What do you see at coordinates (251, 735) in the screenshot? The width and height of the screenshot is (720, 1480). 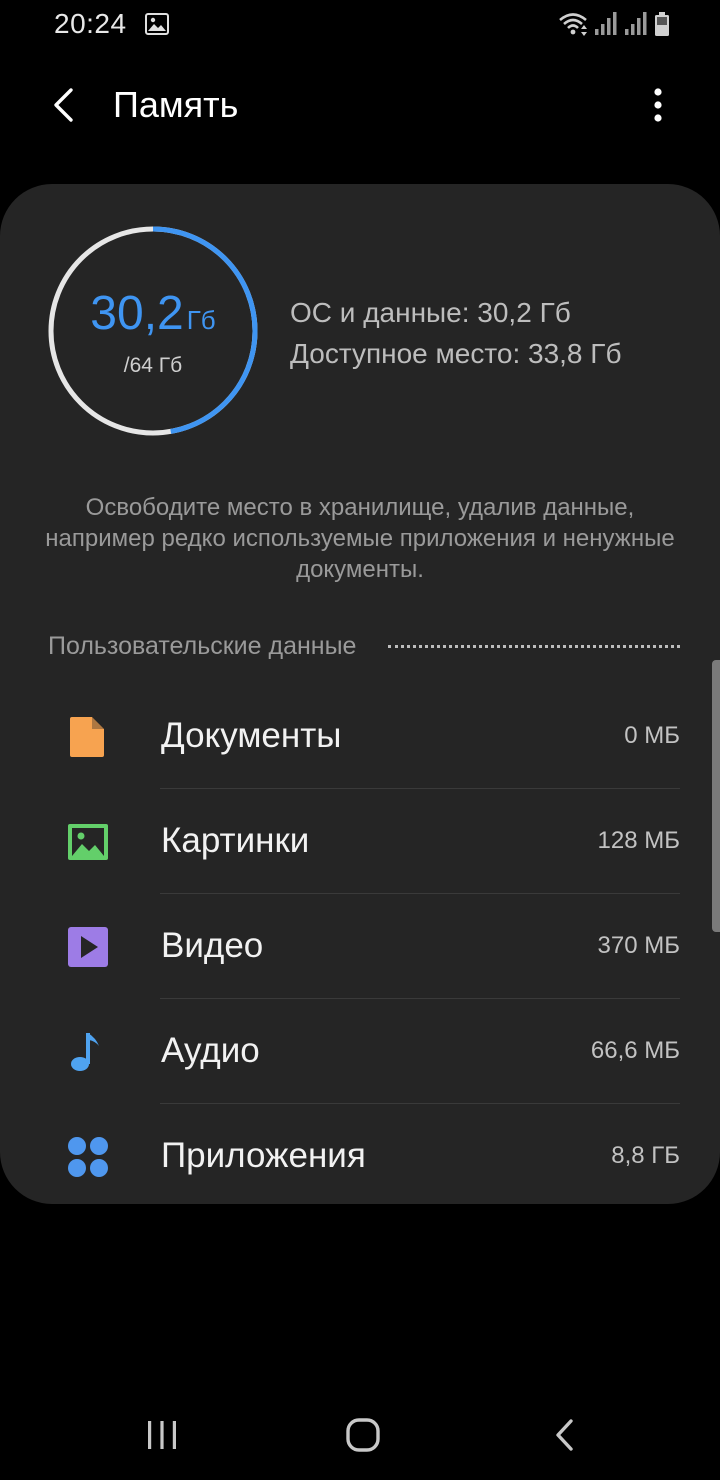 I see `category-label: Документы` at bounding box center [251, 735].